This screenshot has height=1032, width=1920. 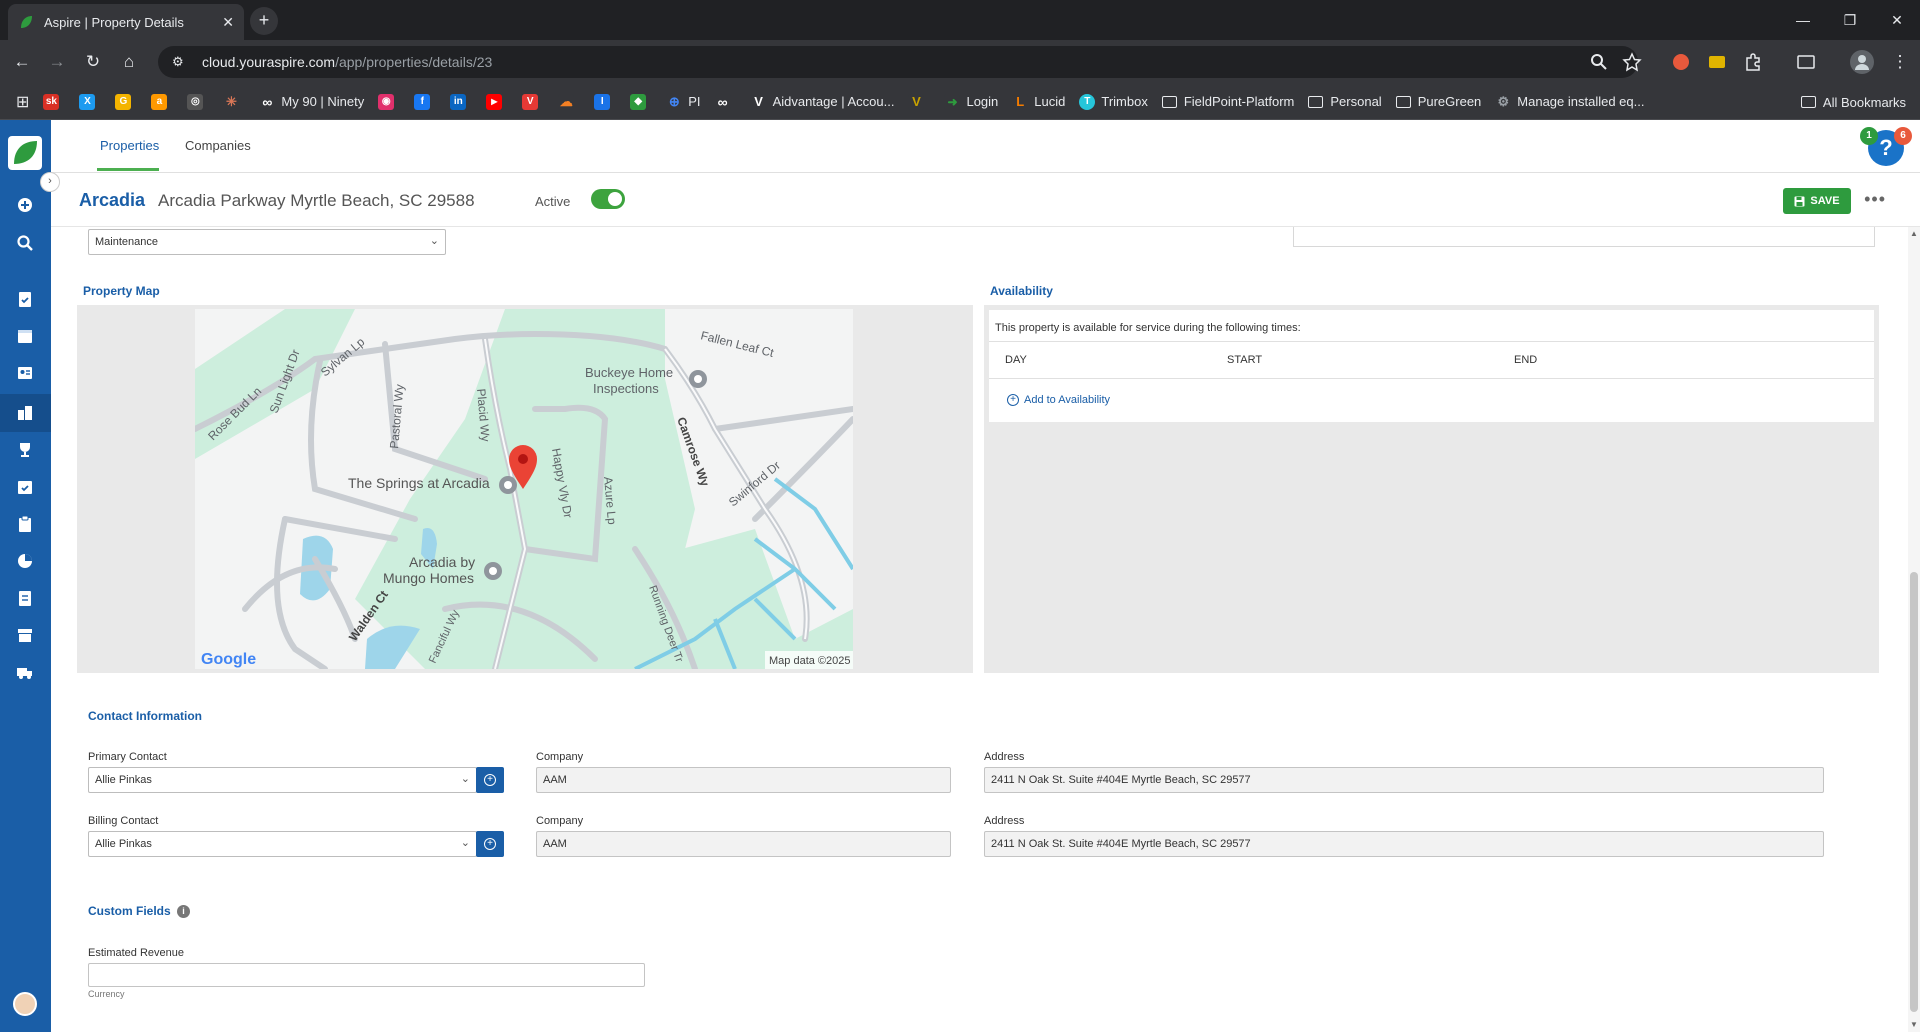 I want to click on browser-tab: Aspire | Property Details ✕, so click(x=126, y=22).